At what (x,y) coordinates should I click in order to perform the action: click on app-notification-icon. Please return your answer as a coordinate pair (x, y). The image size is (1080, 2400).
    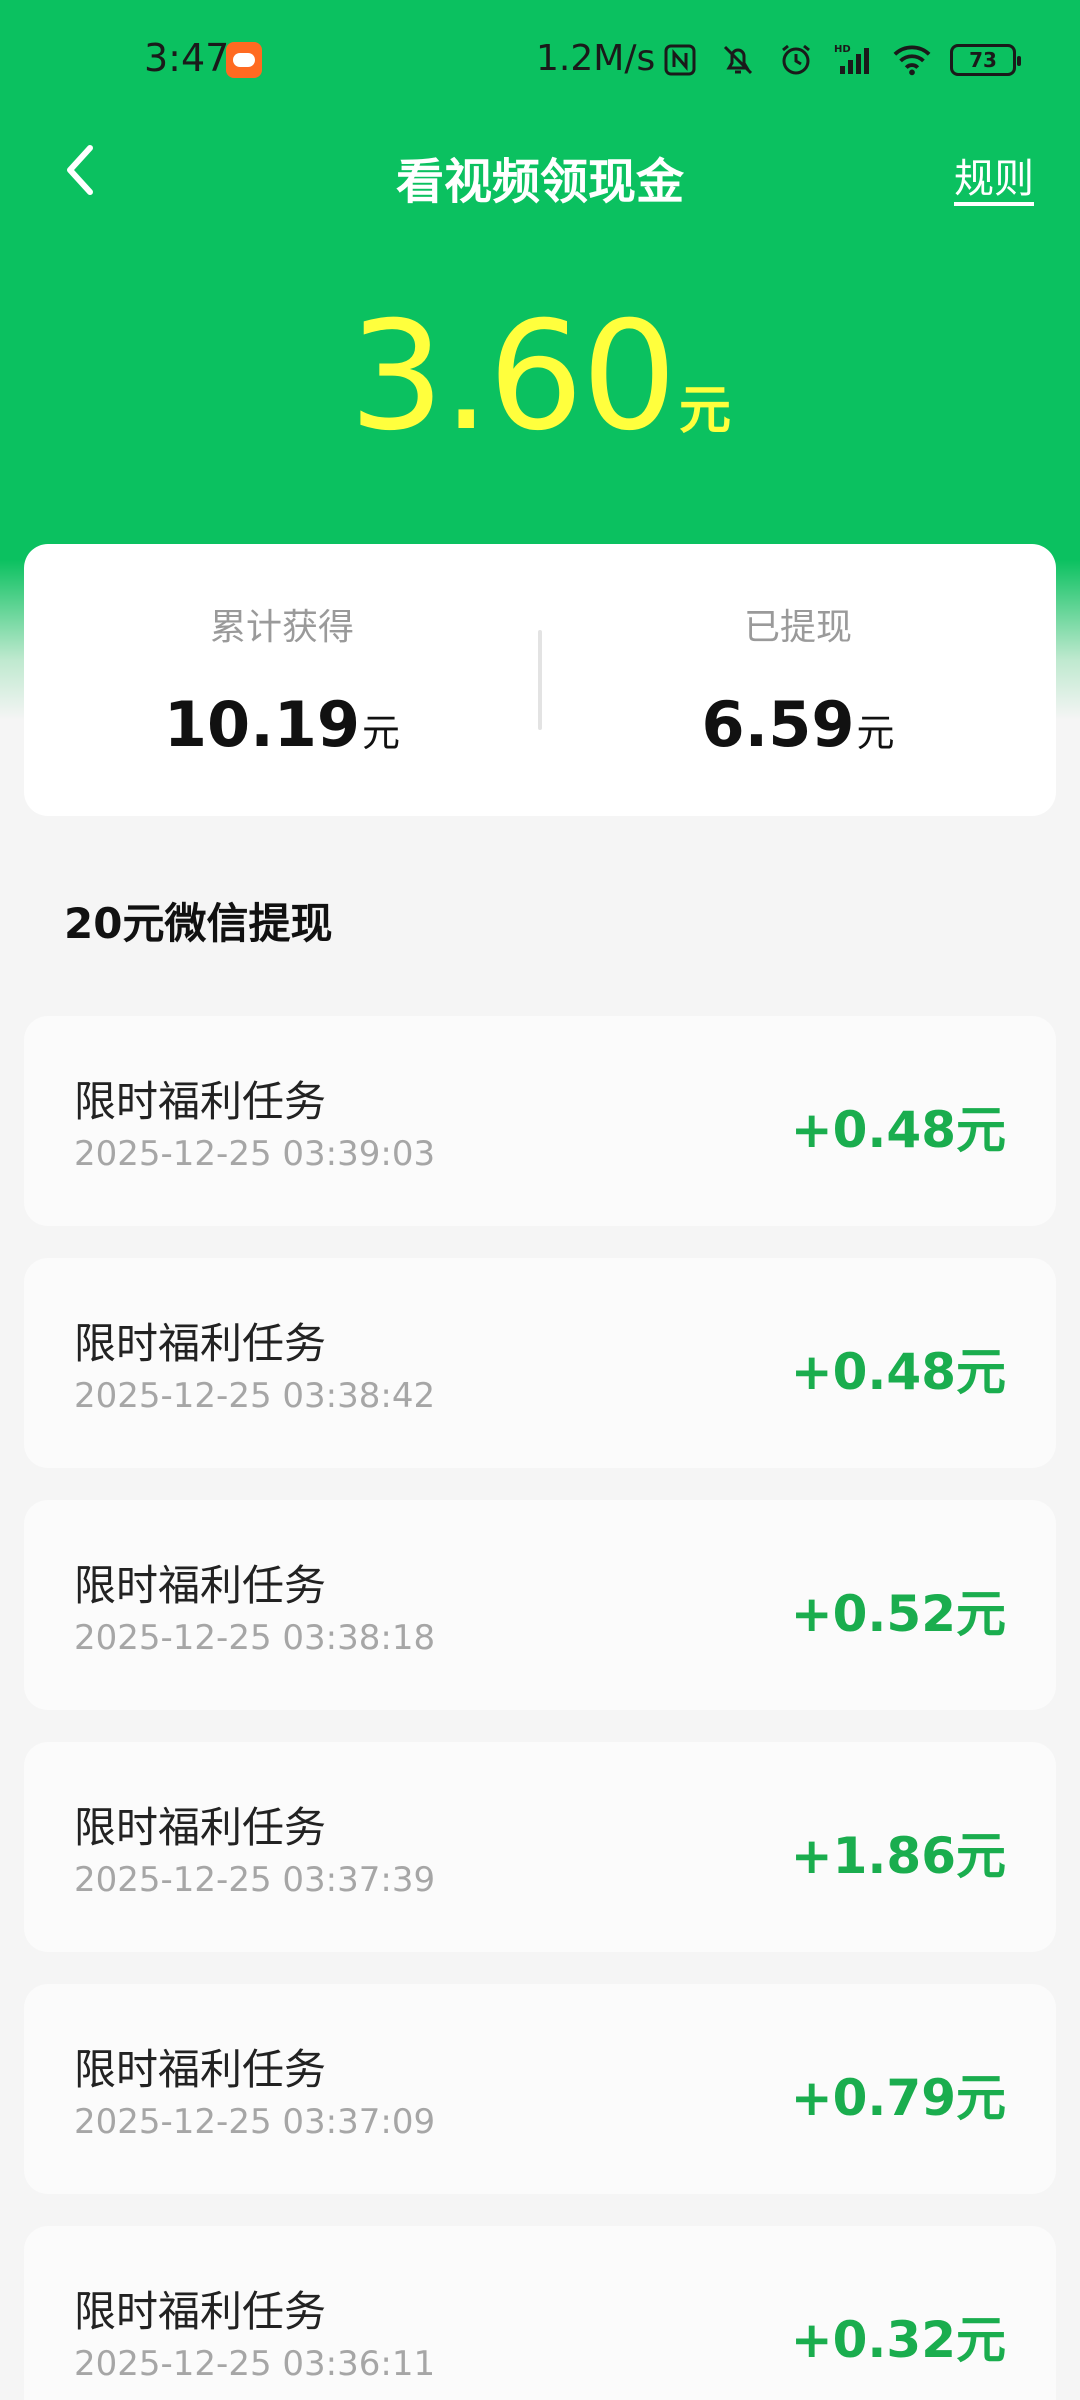
    Looking at the image, I should click on (244, 60).